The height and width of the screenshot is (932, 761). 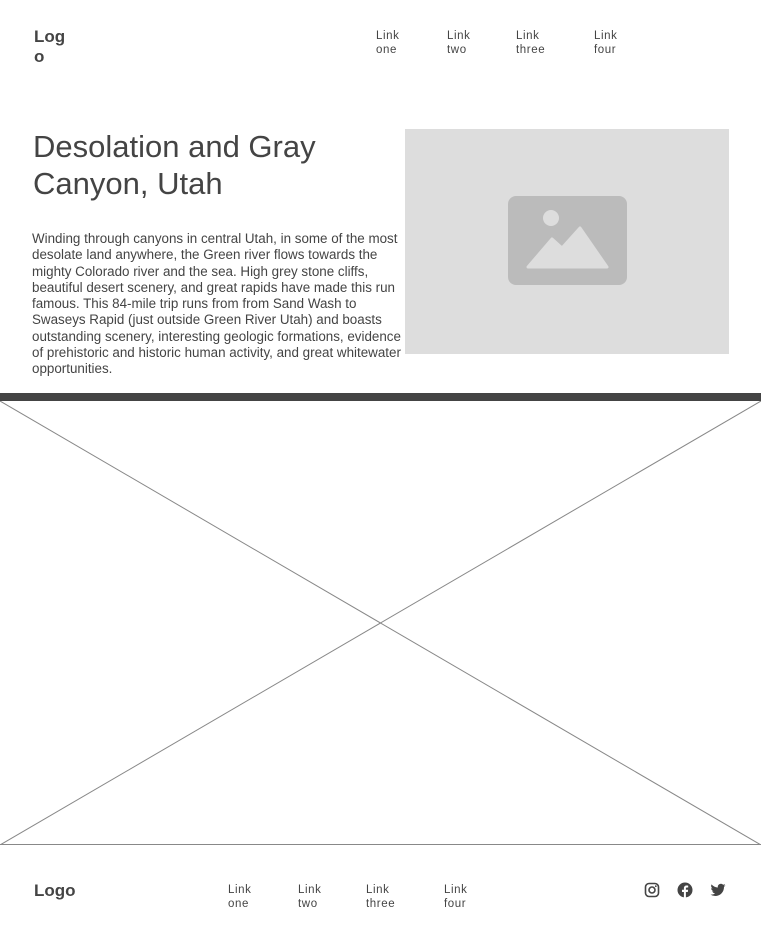 I want to click on header-nav-link-three: Link three, so click(x=530, y=43).